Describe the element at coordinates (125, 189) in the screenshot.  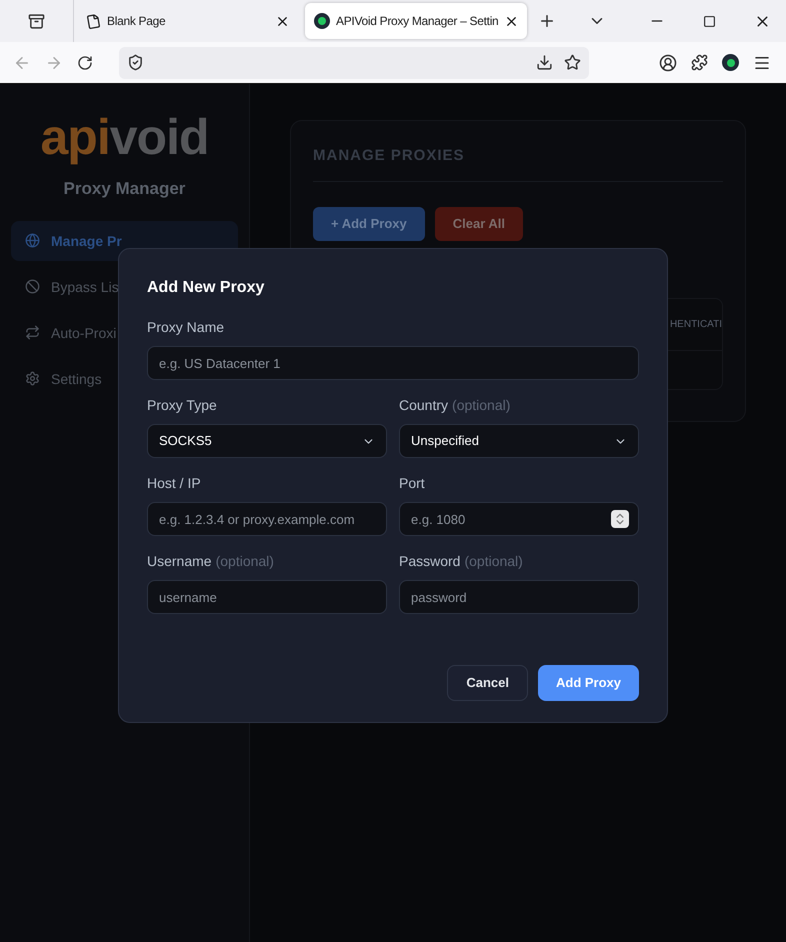
I see `app-subtitle: Proxy Manager` at that location.